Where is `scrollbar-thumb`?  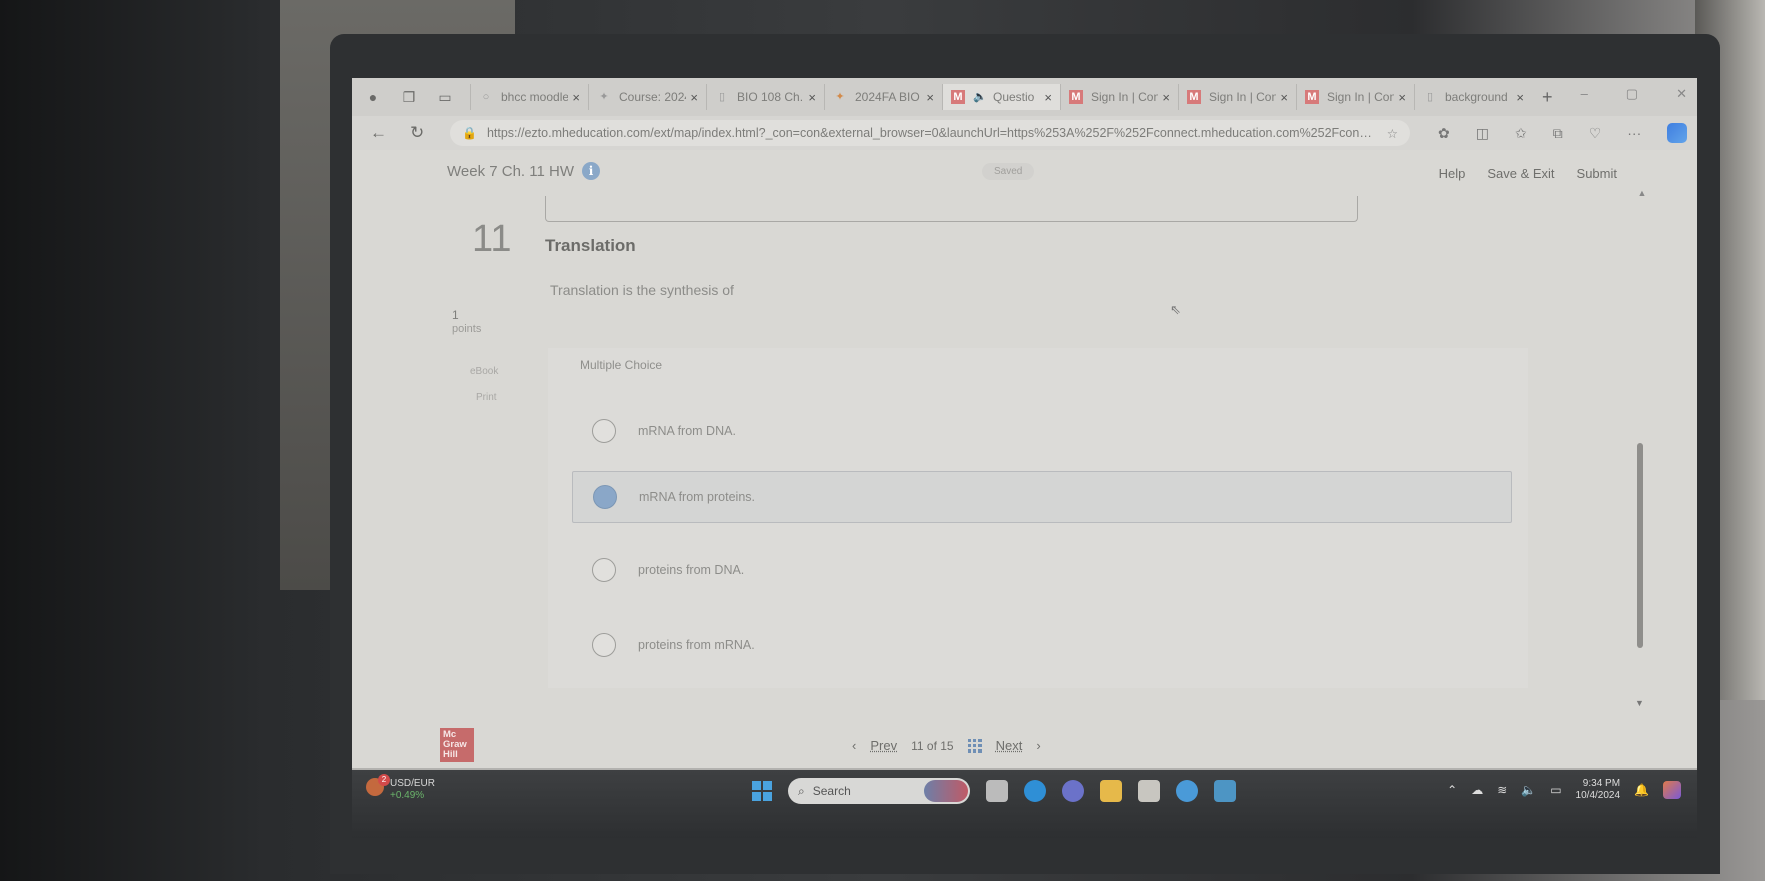 scrollbar-thumb is located at coordinates (1640, 545).